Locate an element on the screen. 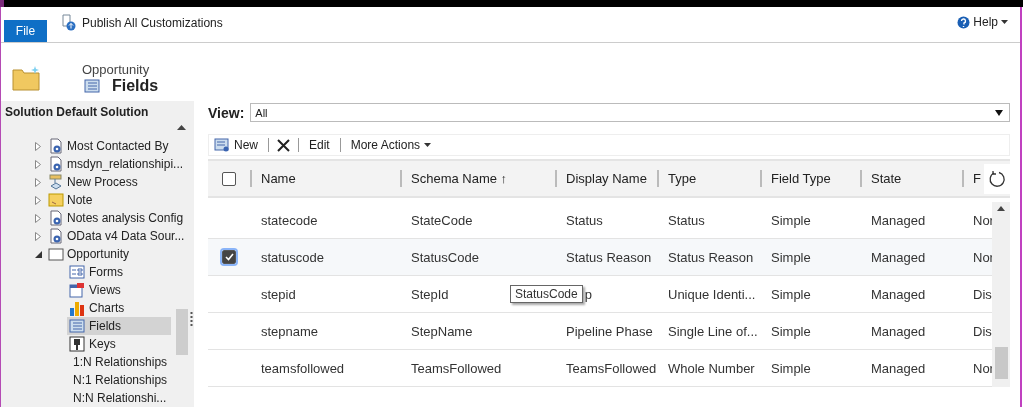  table-cell: teamsfollowed is located at coordinates (303, 368).